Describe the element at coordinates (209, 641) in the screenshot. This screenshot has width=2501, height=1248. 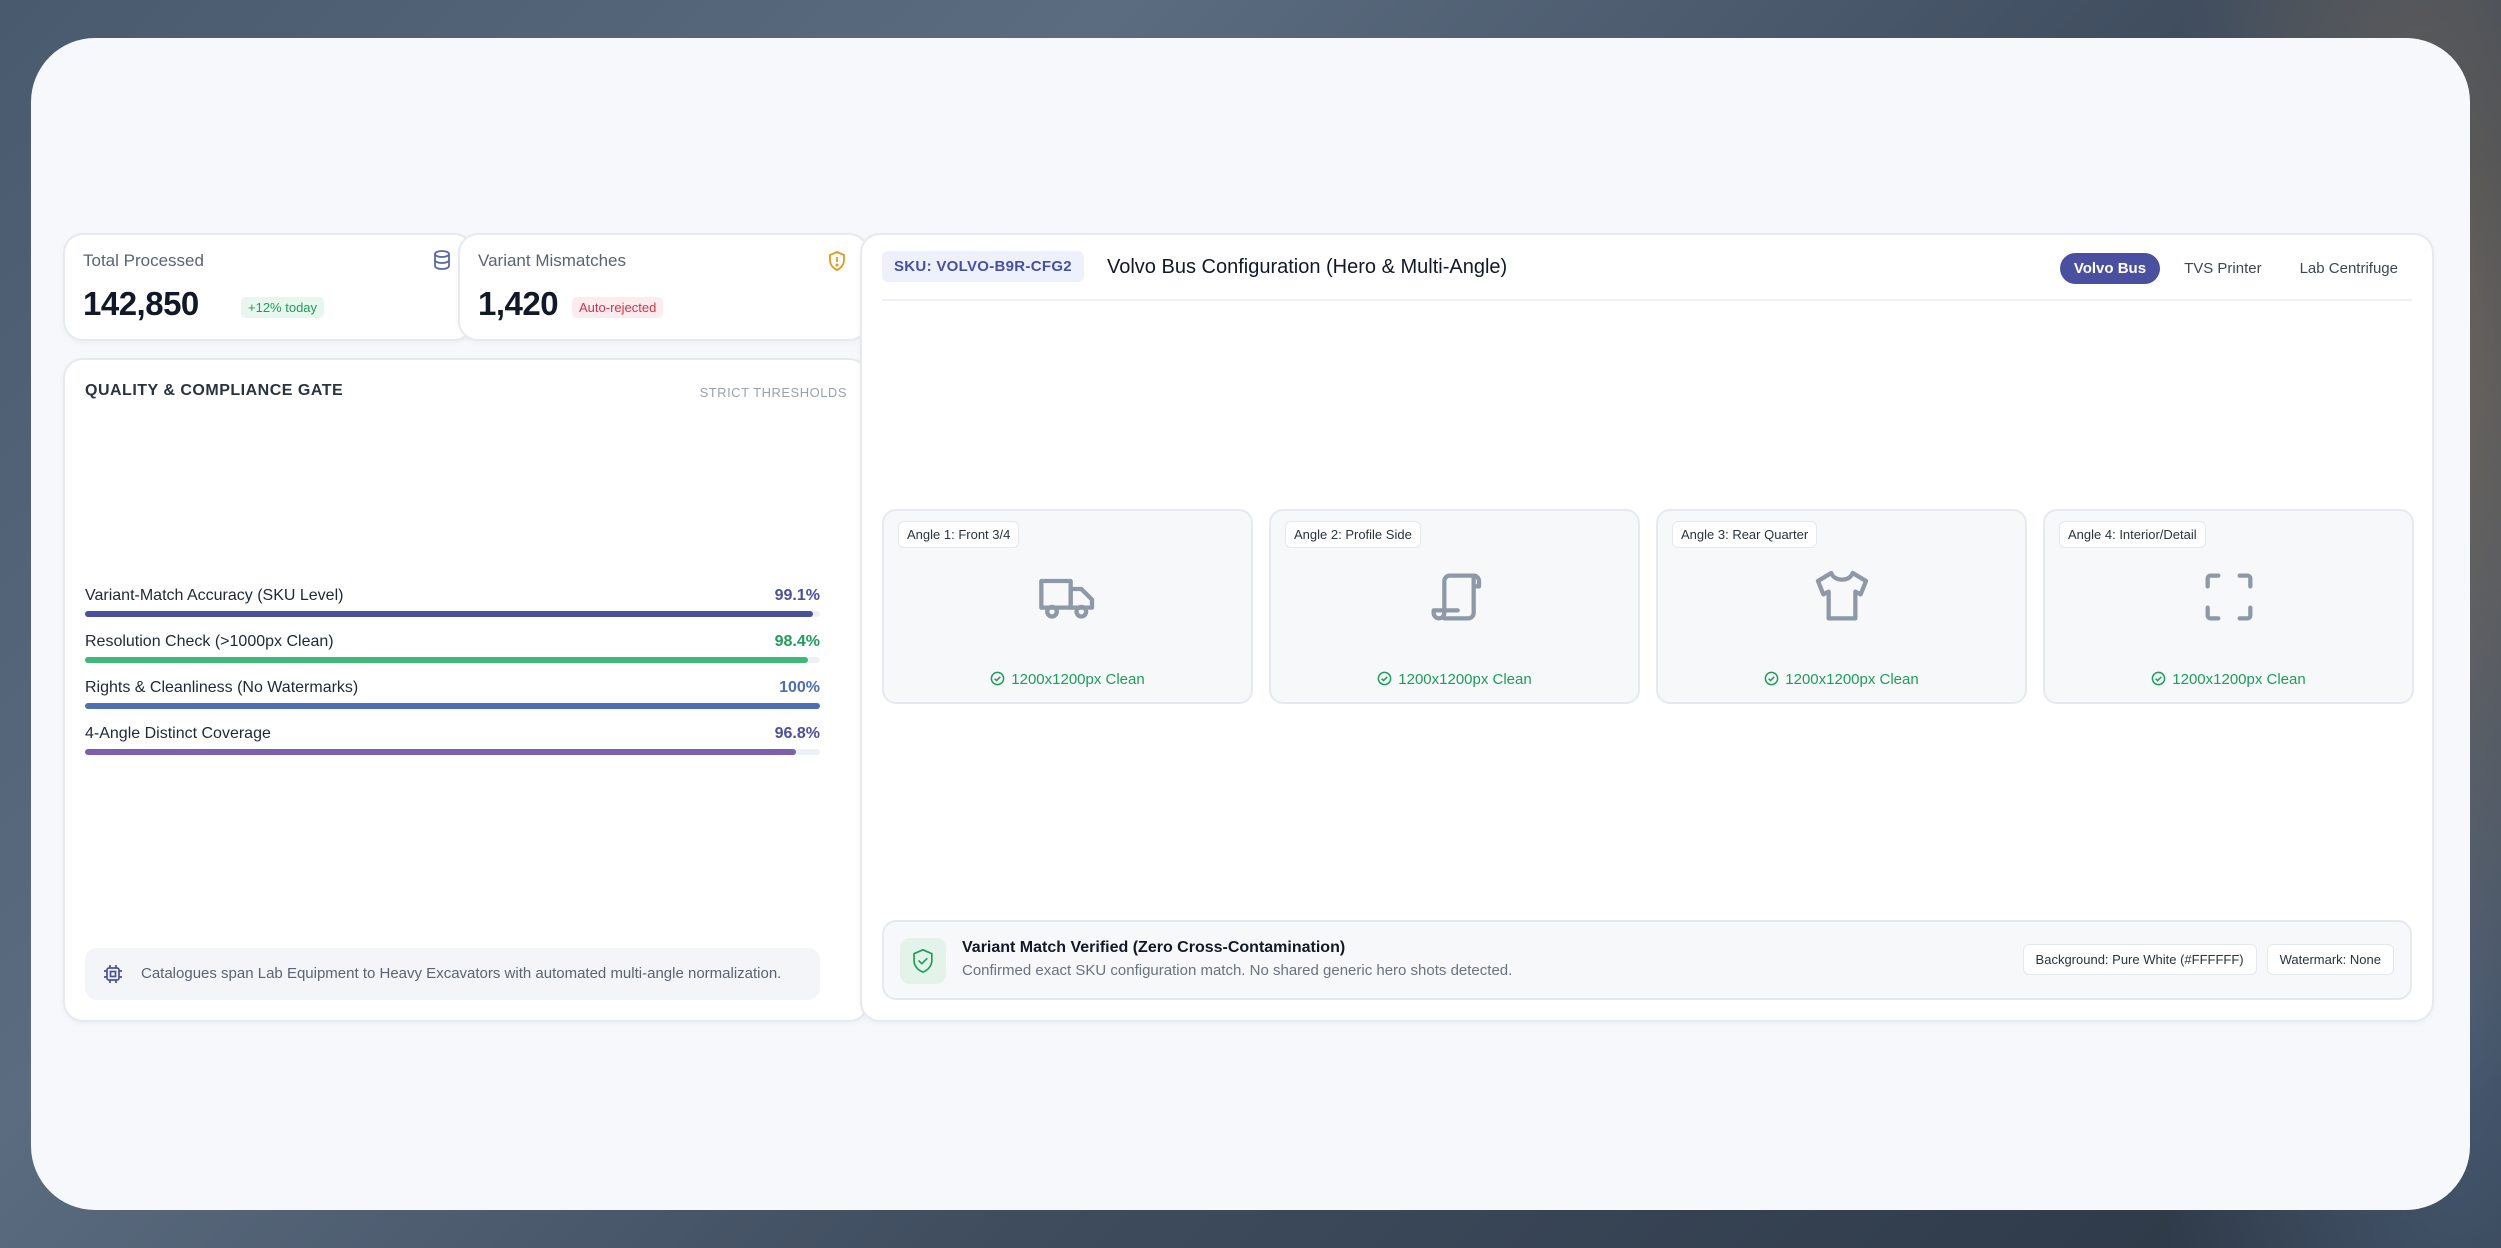
I see `metric-label: Resolution Check (>1000px Clean)` at that location.